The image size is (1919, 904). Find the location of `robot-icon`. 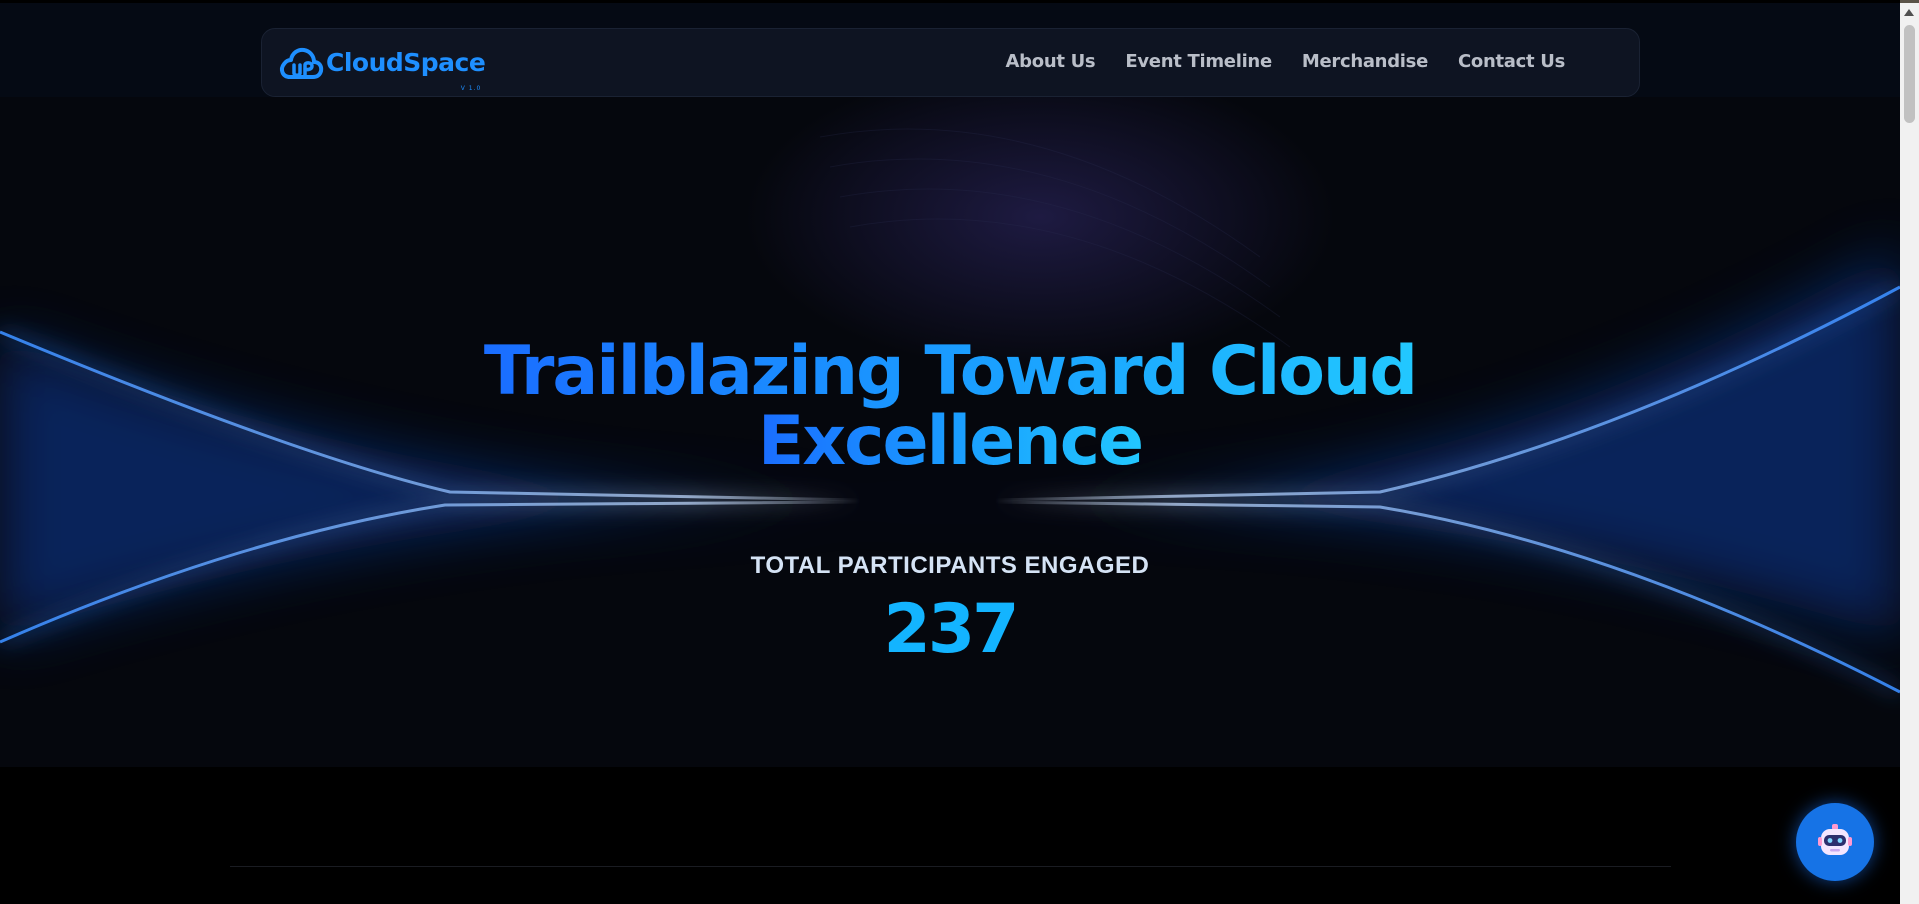

robot-icon is located at coordinates (1835, 839).